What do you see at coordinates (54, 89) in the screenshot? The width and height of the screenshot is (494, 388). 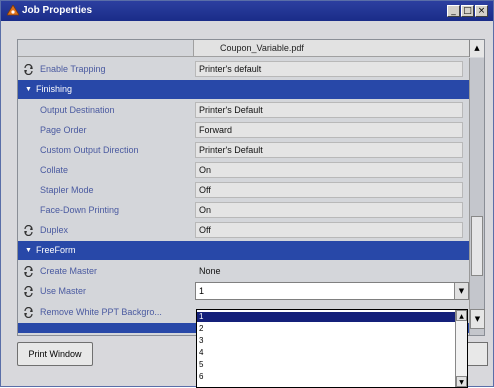 I see `finishing-section-title: Finishing` at bounding box center [54, 89].